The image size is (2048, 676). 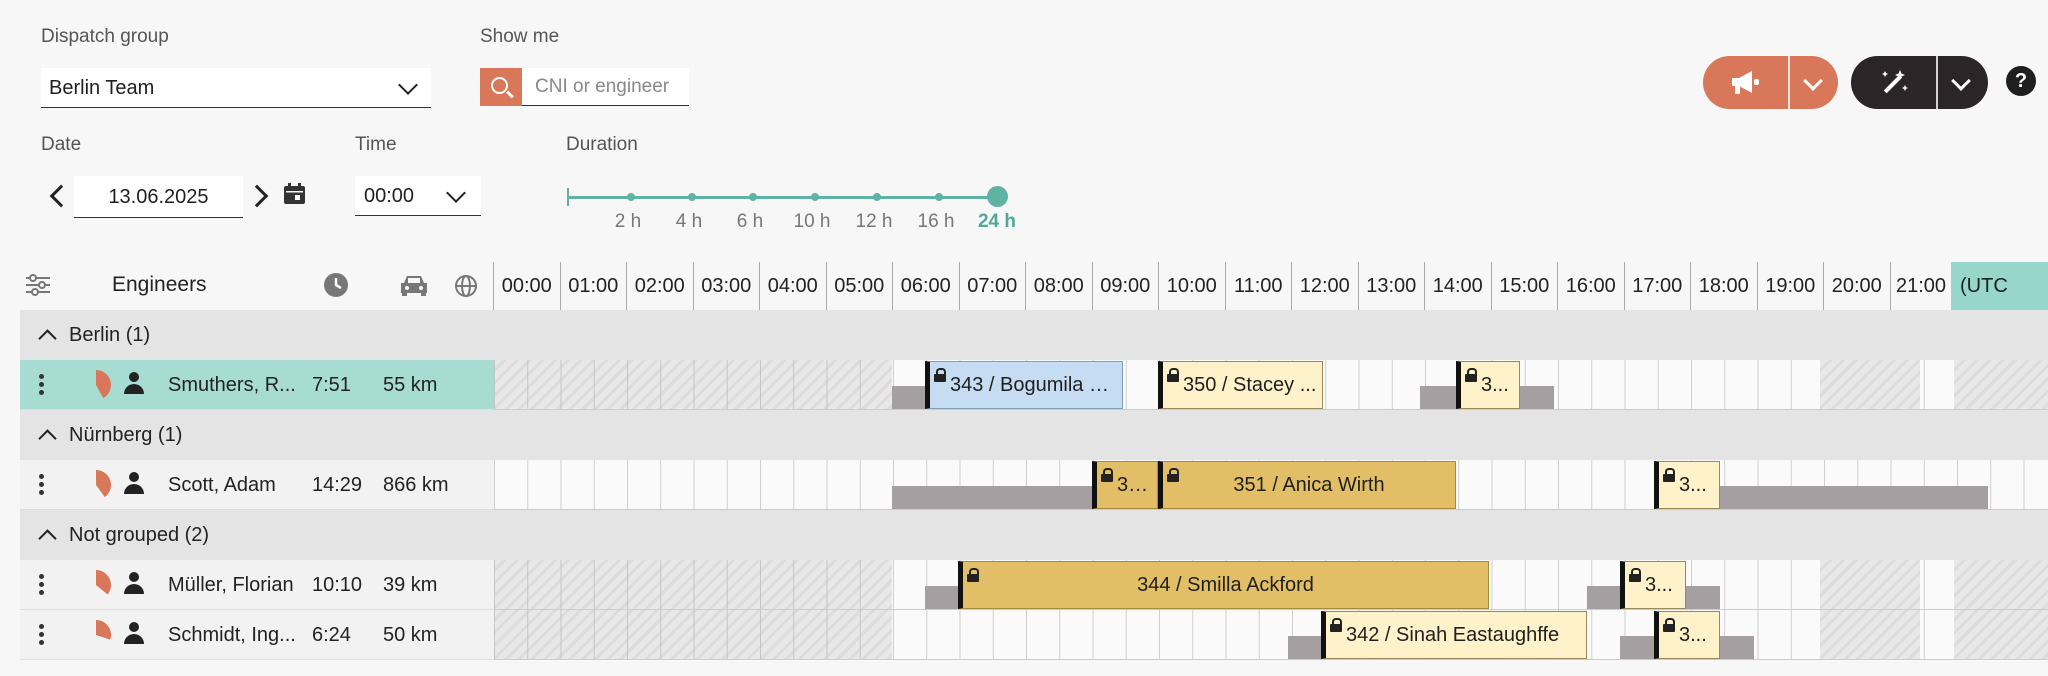 I want to click on engineer-work-time: 10:10, so click(x=337, y=585).